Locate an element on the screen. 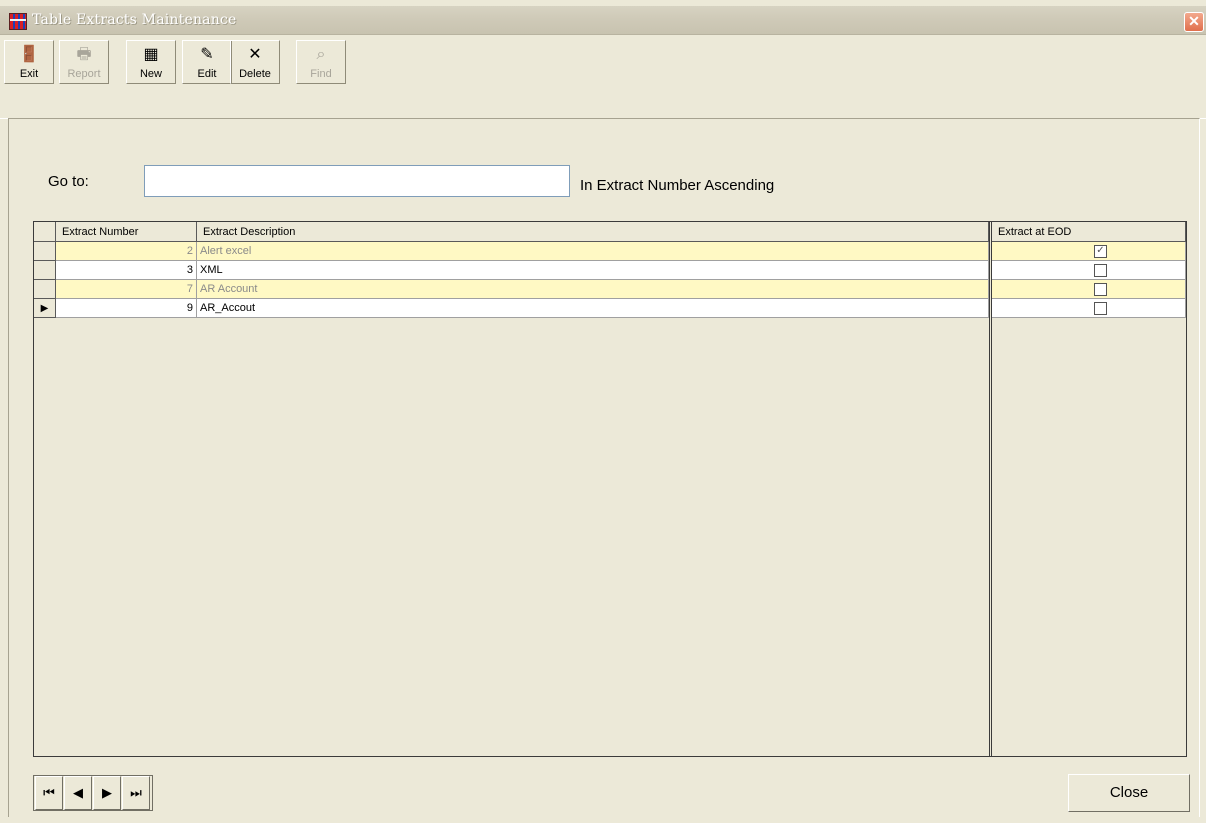 The image size is (1206, 823). cell-extract-description: AR Account is located at coordinates (593, 289).